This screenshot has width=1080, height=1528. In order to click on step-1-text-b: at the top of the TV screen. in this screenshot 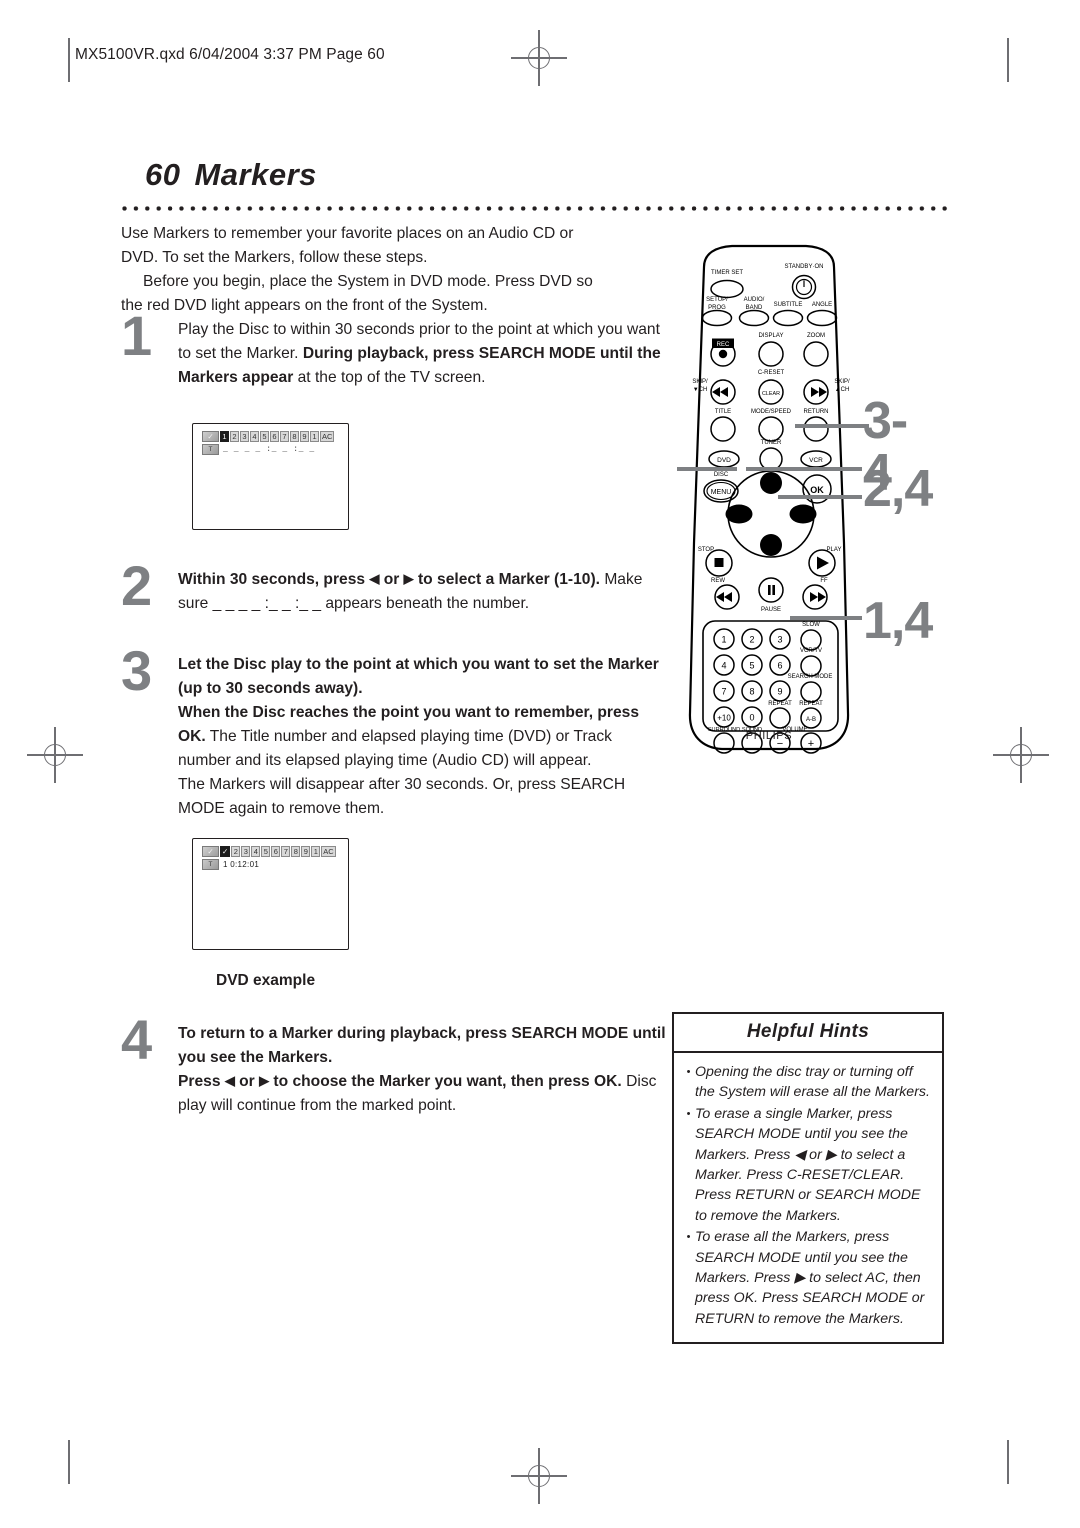, I will do `click(389, 377)`.